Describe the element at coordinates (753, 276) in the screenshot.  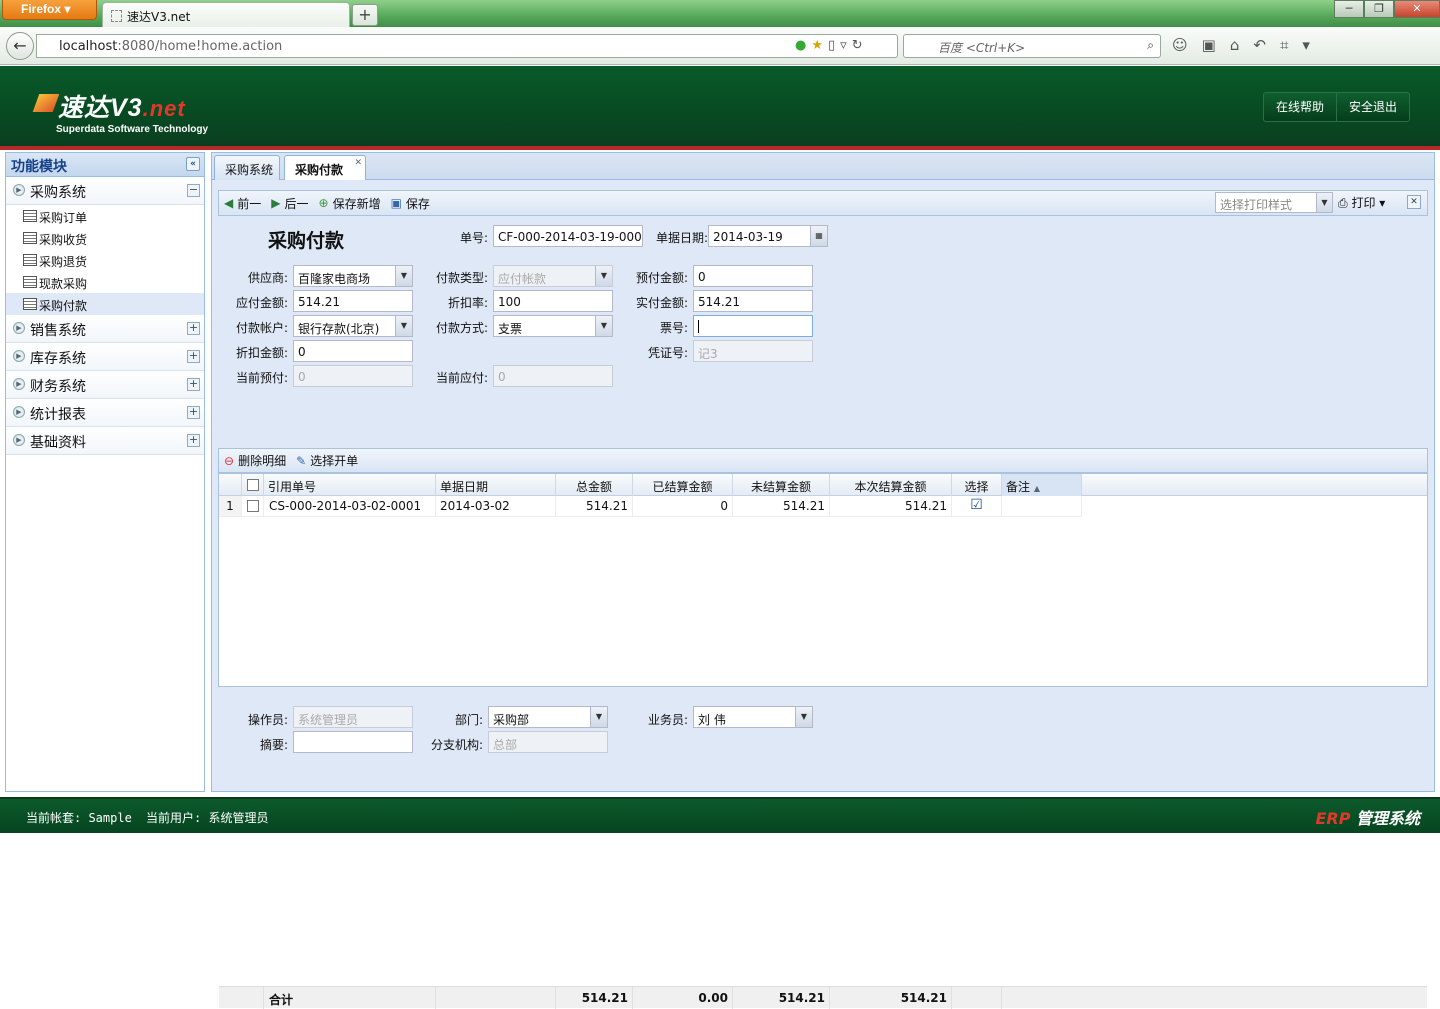
I see `prepaid-field: 0` at that location.